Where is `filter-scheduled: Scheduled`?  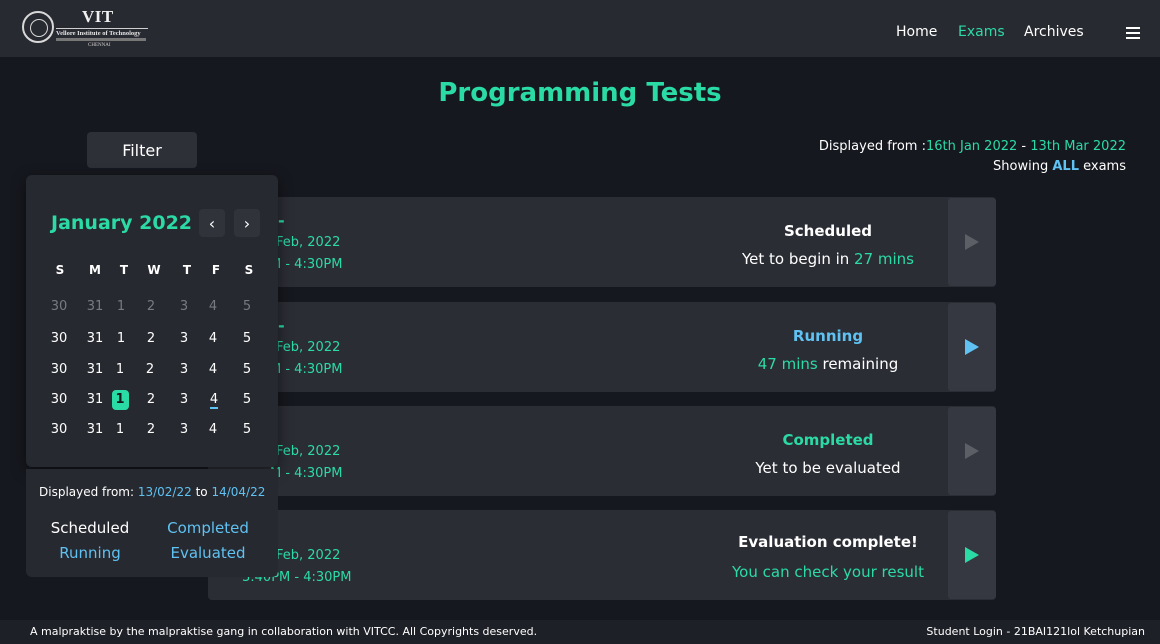
filter-scheduled: Scheduled is located at coordinates (90, 528).